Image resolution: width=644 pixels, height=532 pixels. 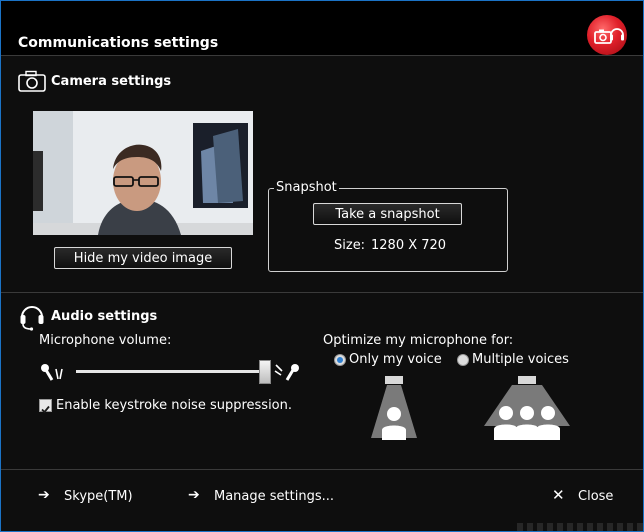 What do you see at coordinates (52, 374) in the screenshot?
I see `mic-low-icon` at bounding box center [52, 374].